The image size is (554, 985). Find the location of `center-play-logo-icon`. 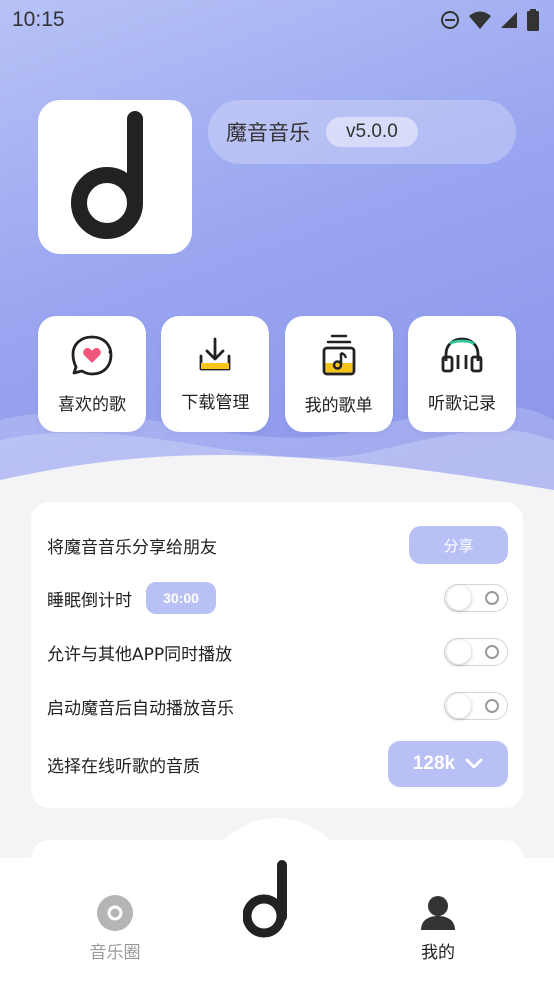

center-play-logo-icon is located at coordinates (271, 899).